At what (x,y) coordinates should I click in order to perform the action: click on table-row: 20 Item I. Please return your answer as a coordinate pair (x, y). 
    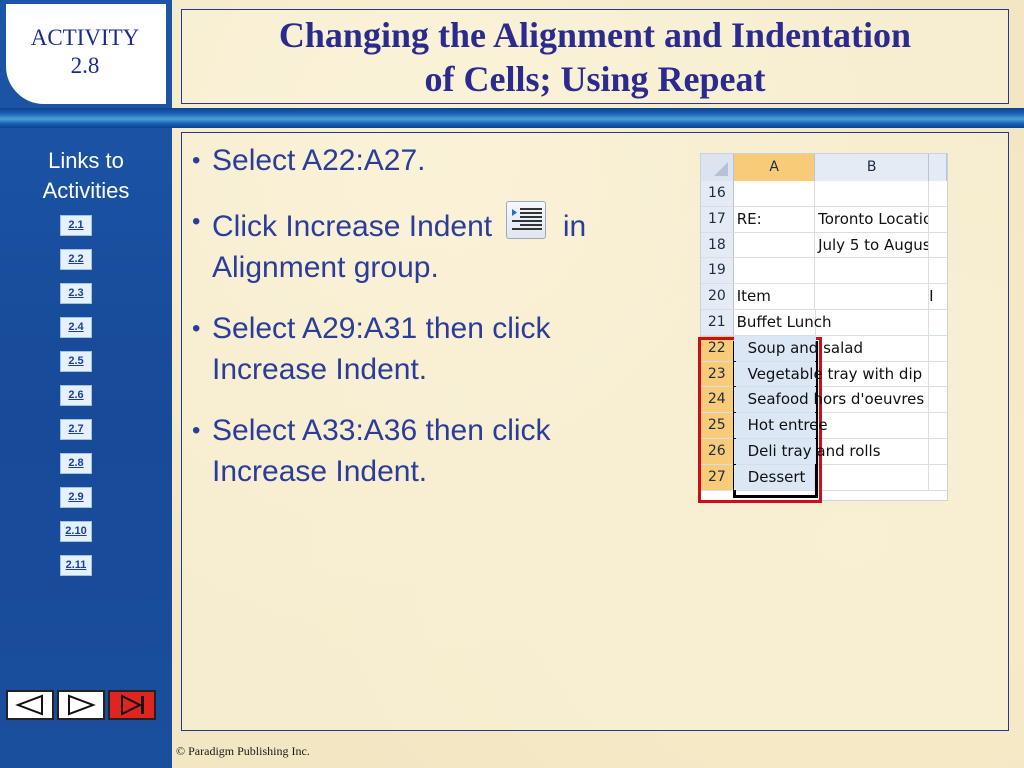
    Looking at the image, I should click on (824, 297).